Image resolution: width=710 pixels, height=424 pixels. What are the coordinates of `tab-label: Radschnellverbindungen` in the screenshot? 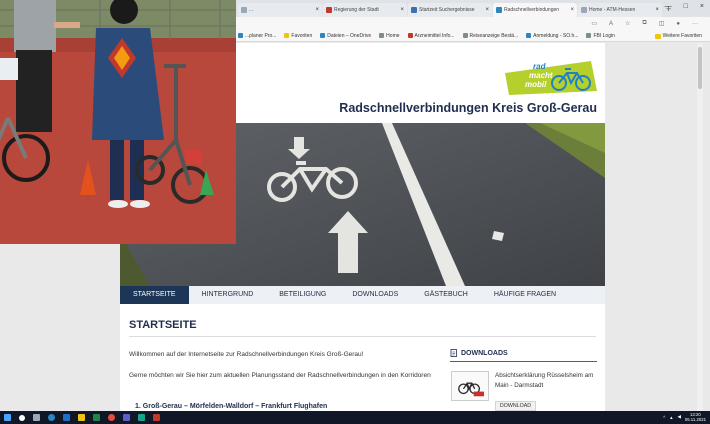 It's located at (532, 10).